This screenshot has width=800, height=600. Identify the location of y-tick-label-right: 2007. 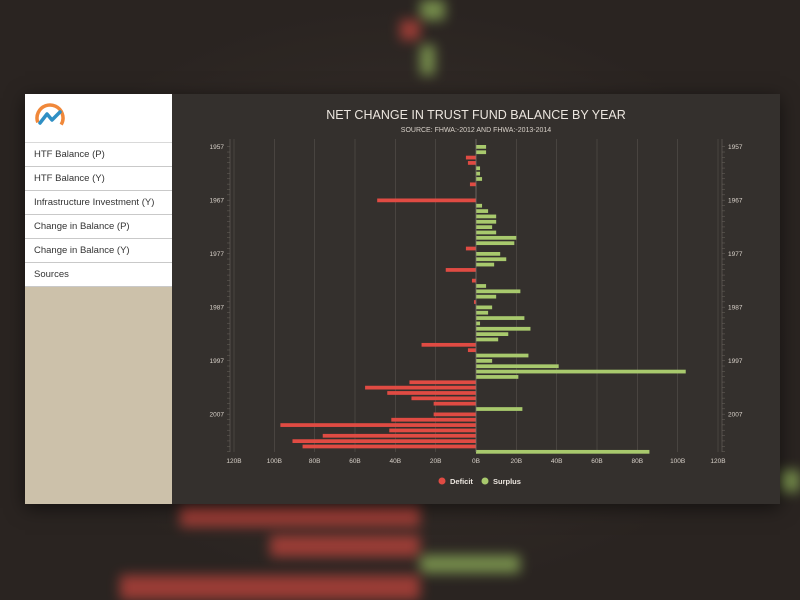
(735, 415).